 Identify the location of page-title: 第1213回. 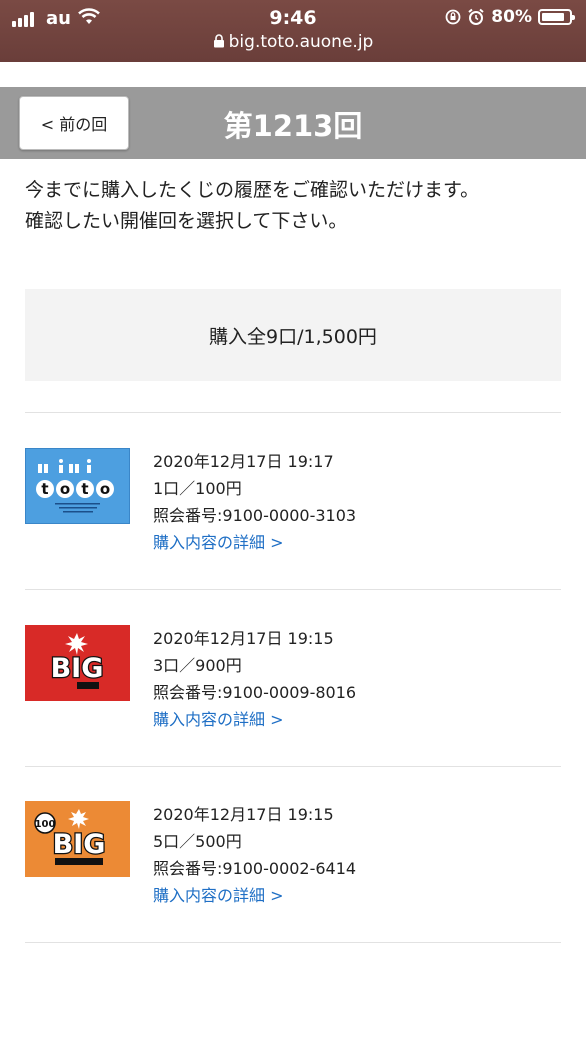
(293, 126).